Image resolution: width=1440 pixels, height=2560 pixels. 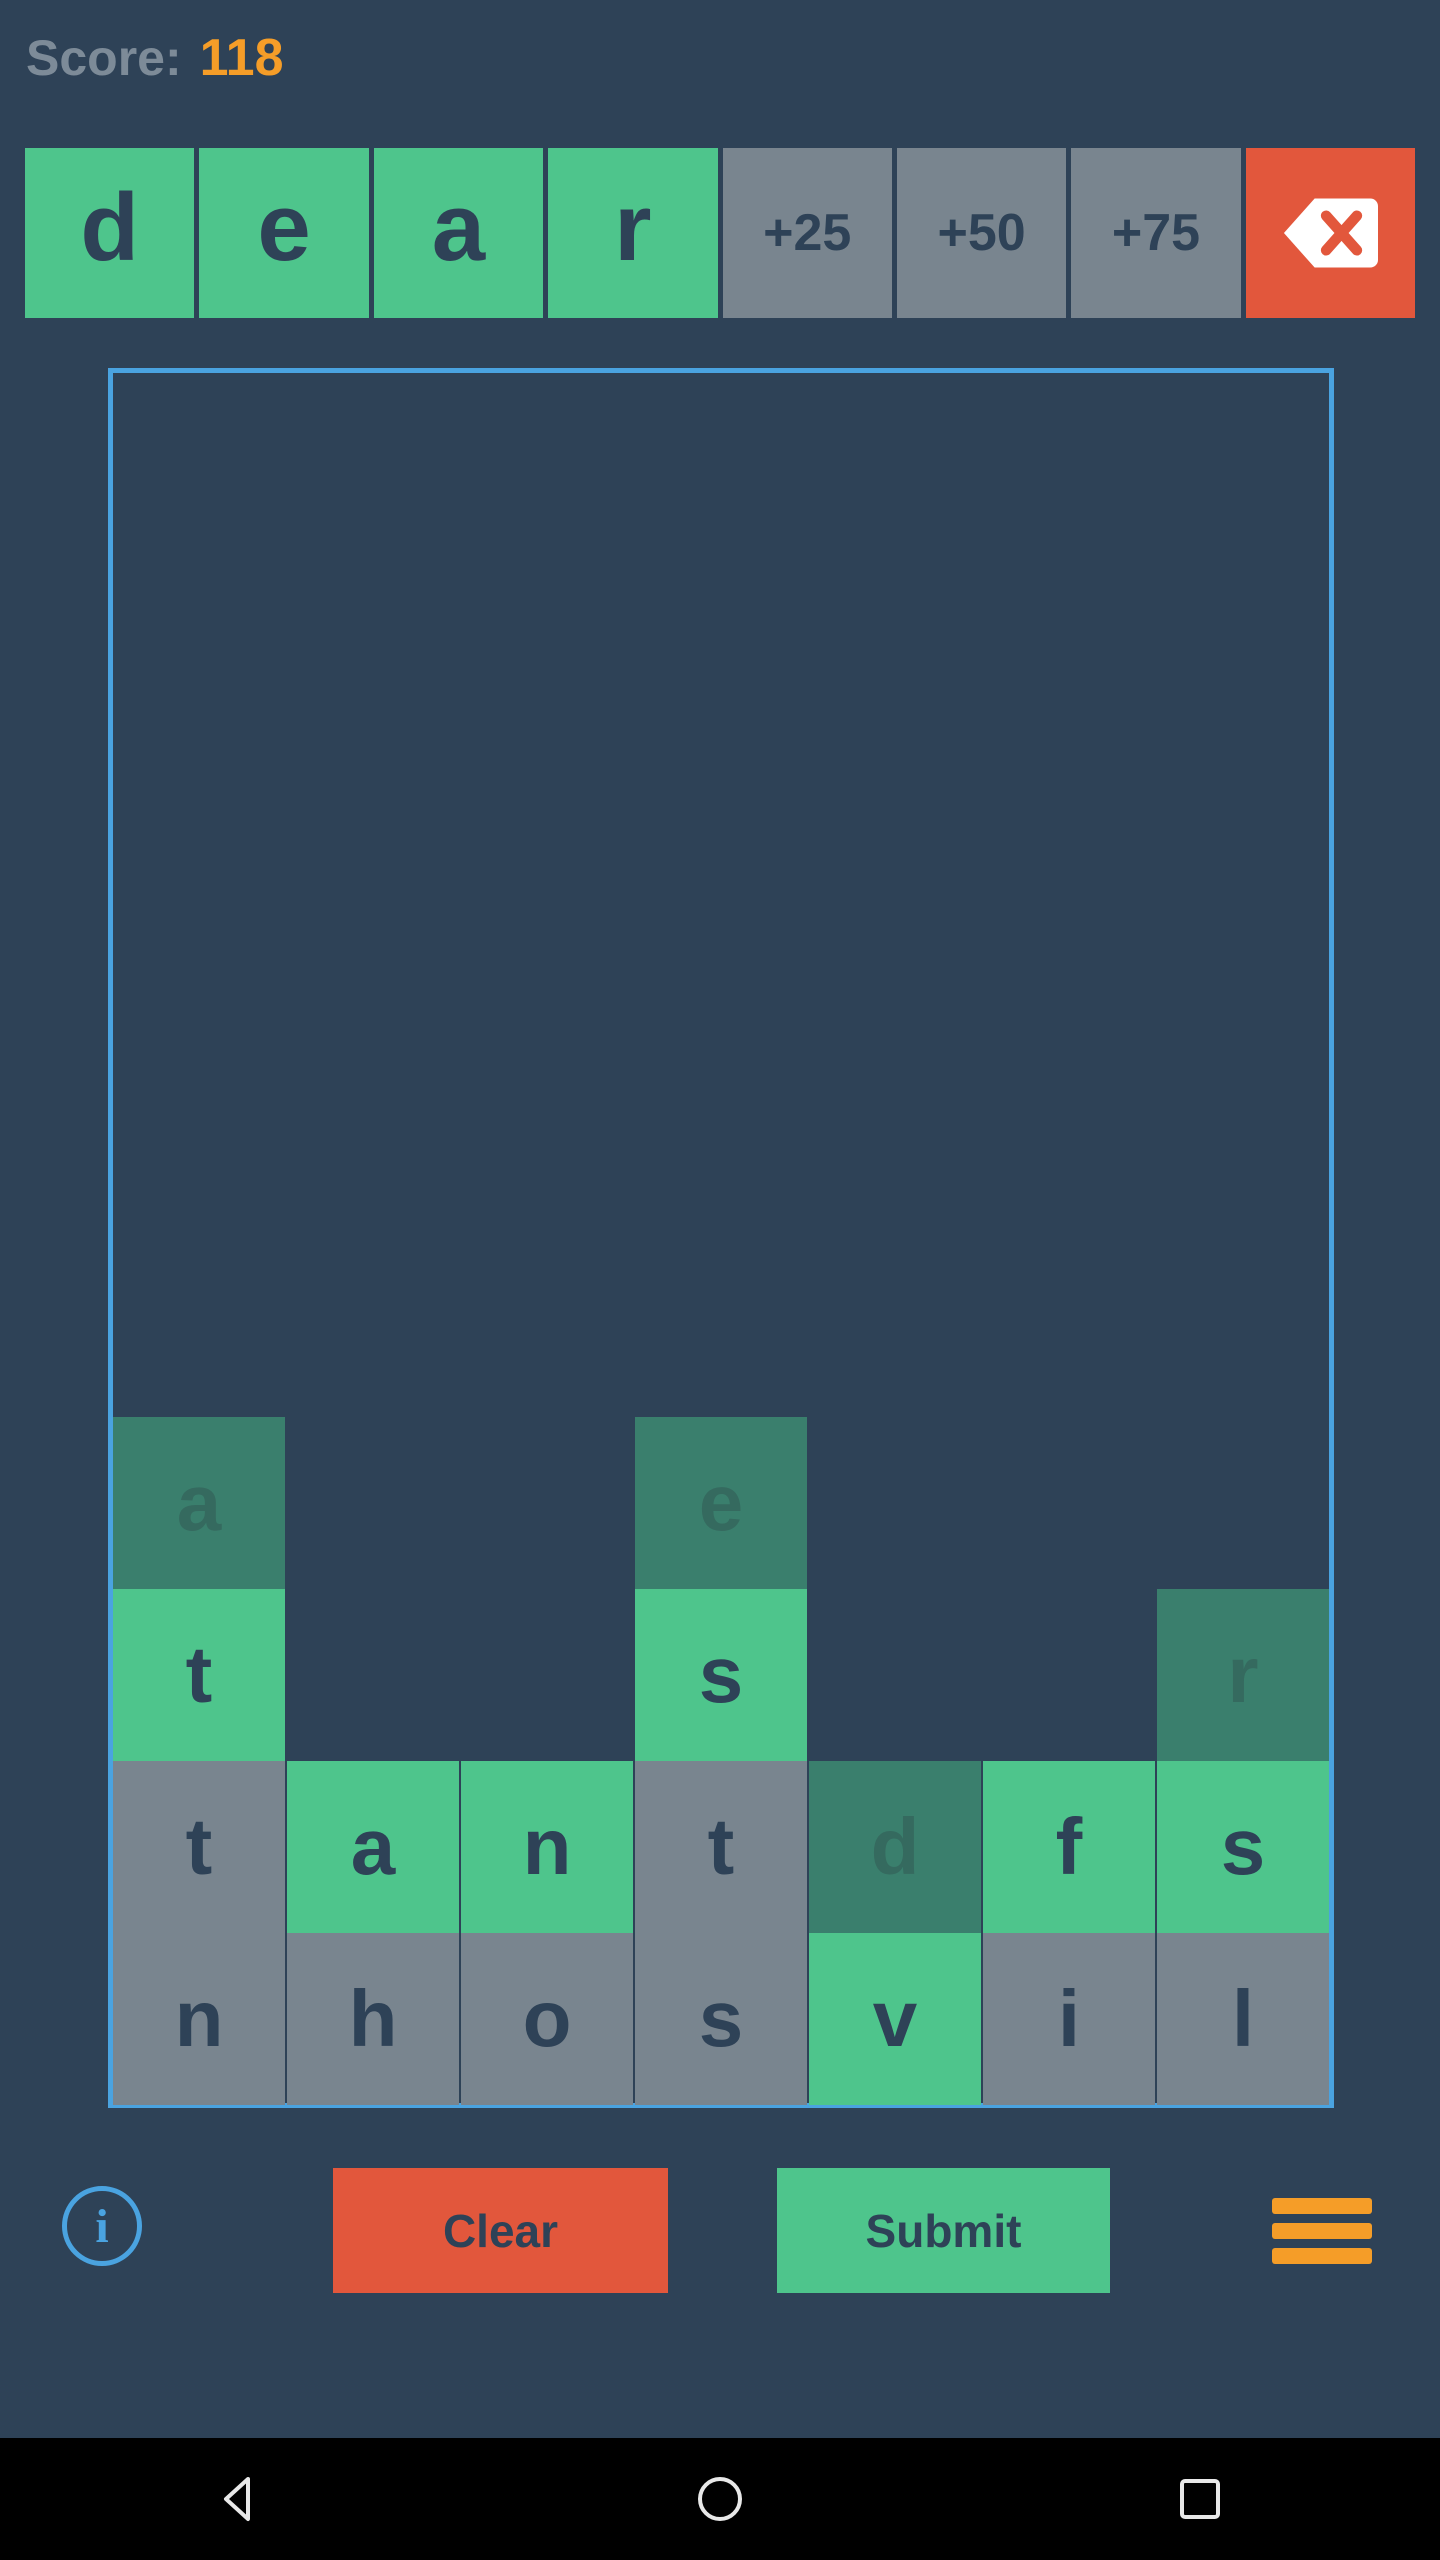 What do you see at coordinates (1069, 1847) in the screenshot?
I see `grid-letter-tile: f` at bounding box center [1069, 1847].